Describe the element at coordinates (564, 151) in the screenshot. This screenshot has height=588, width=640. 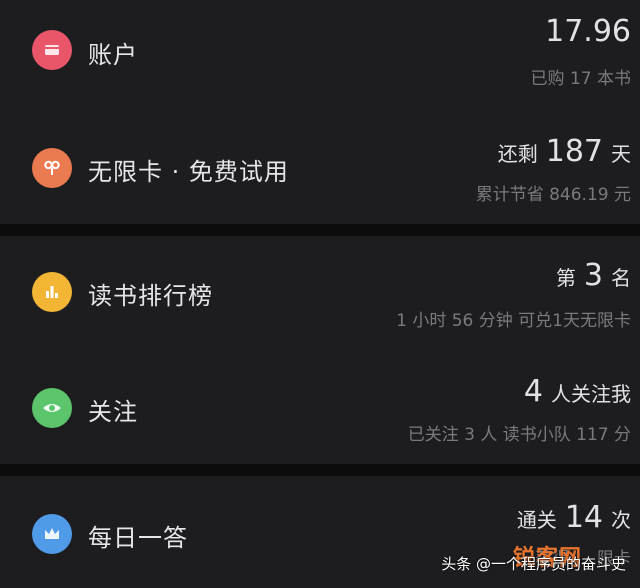
I see `days-remaining: 还剩 187 天` at that location.